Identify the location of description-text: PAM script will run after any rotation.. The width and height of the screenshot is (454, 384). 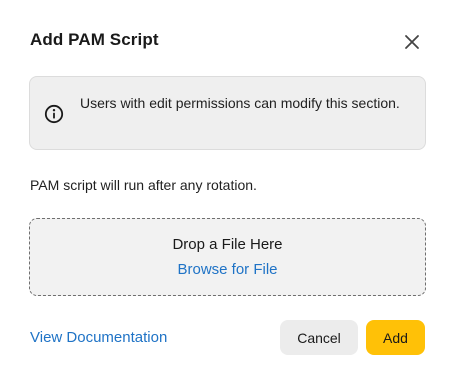
(143, 185).